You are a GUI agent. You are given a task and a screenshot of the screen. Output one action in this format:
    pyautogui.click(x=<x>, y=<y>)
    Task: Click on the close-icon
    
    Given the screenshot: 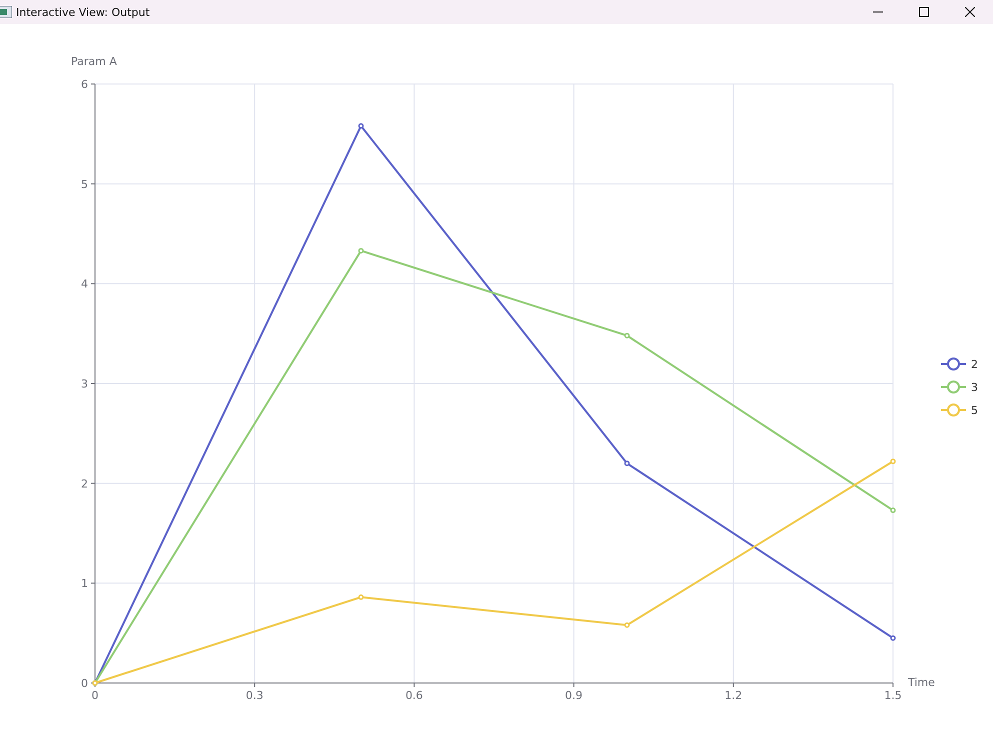 What is the action you would take?
    pyautogui.click(x=970, y=12)
    